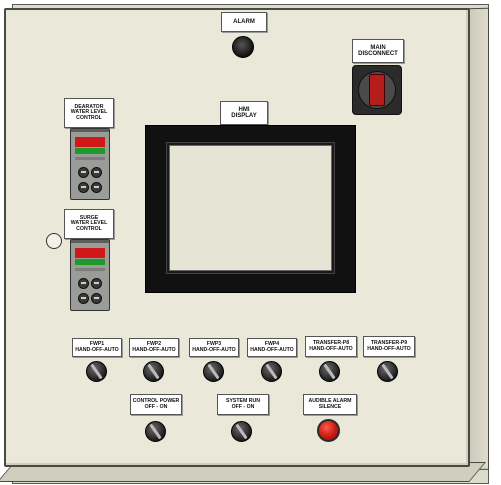 The image size is (501, 485). I want to click on deaerator-display-red, so click(90, 142).